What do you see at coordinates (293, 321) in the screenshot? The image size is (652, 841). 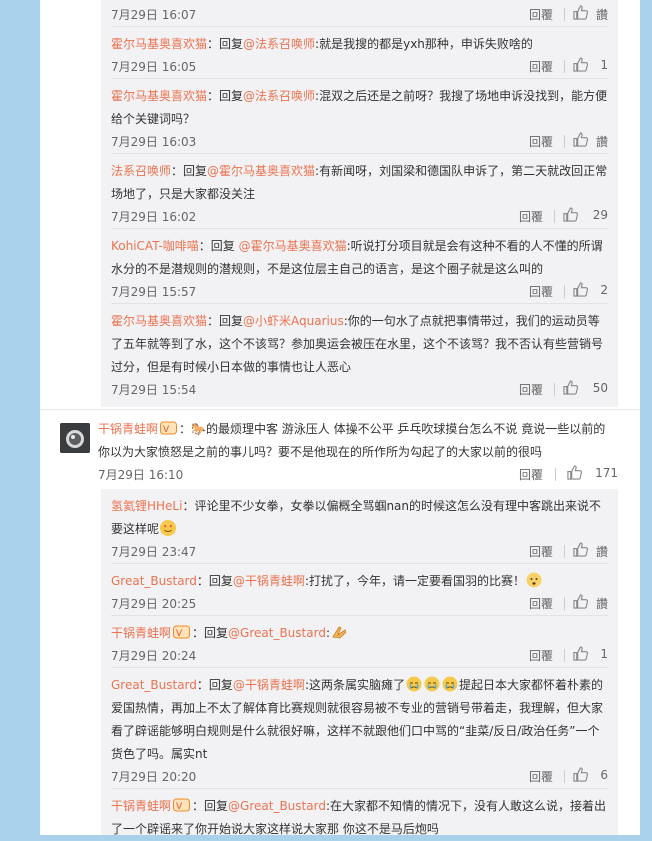 I see `mention-link: @小虾米Aquarius` at bounding box center [293, 321].